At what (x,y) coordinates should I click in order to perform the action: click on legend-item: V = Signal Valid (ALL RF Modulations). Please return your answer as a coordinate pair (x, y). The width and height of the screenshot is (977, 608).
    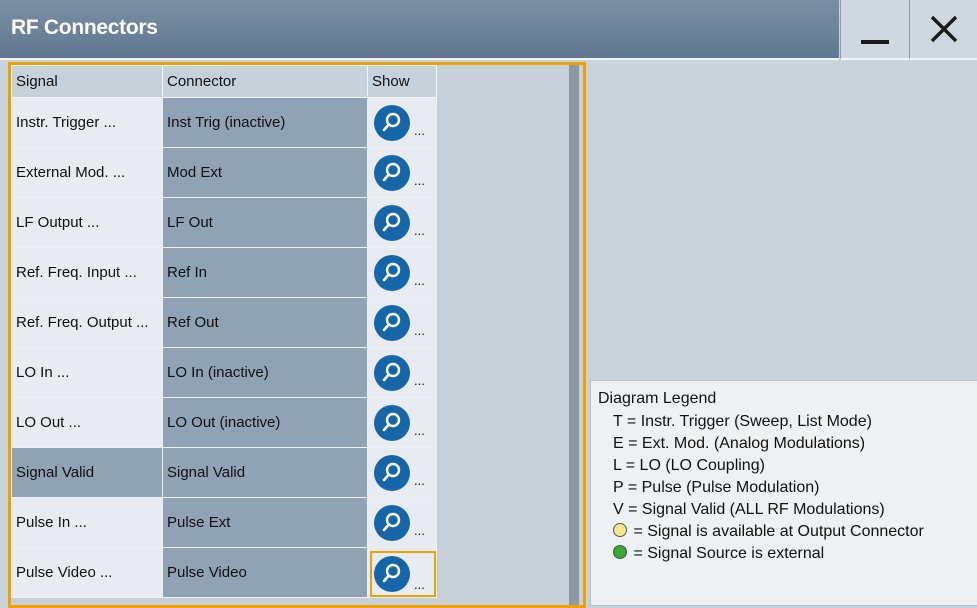
    Looking at the image, I should click on (749, 509).